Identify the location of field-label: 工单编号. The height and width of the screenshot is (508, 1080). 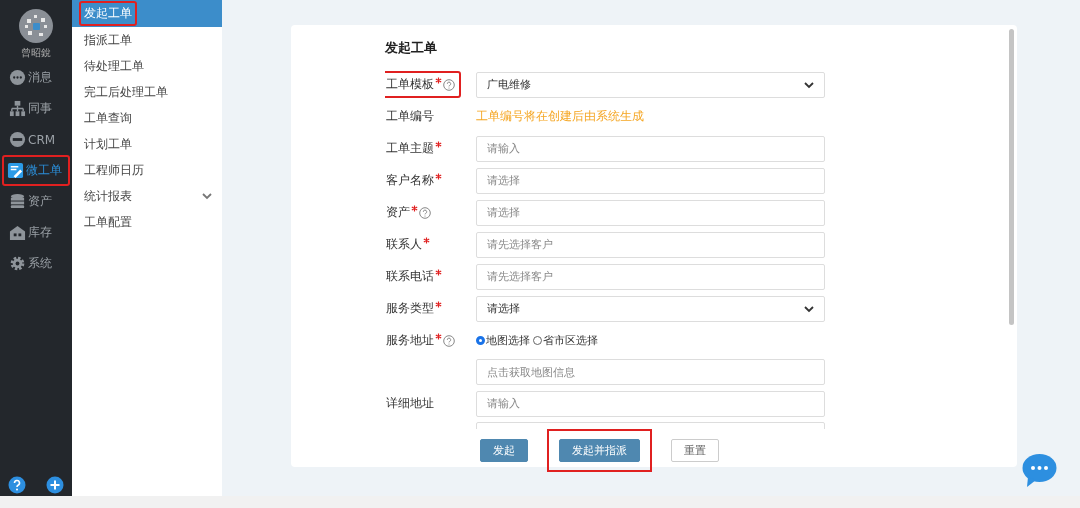
(410, 116).